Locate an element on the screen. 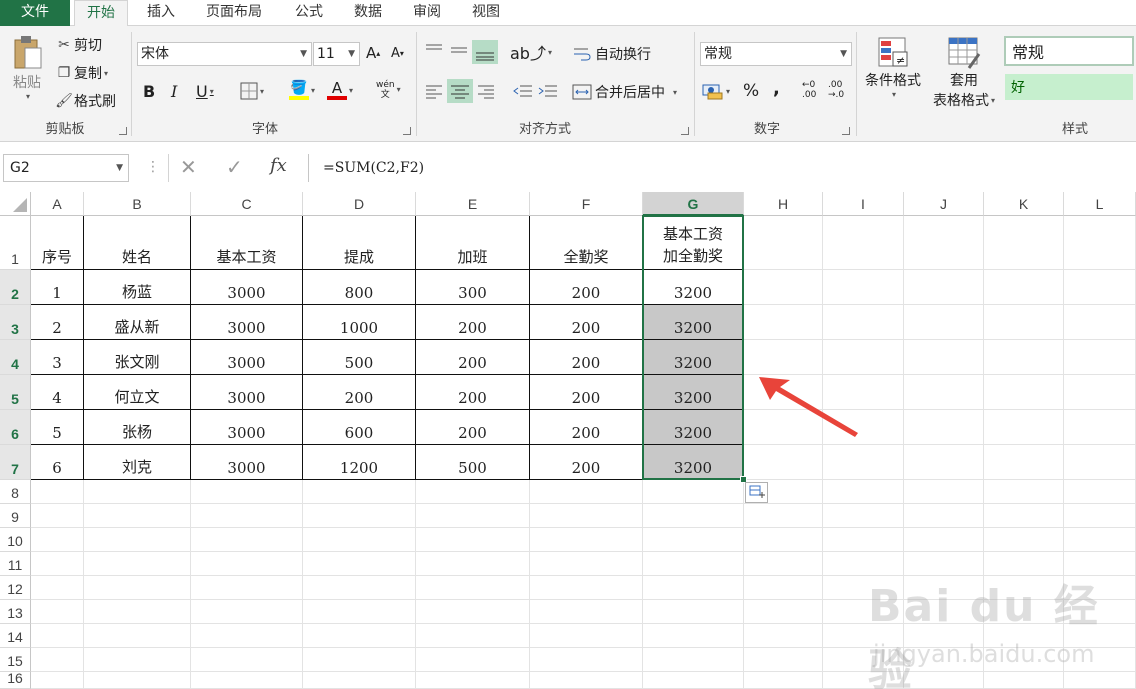 Image resolution: width=1136 pixels, height=689 pixels. red-arrow-icon is located at coordinates (808, 407).